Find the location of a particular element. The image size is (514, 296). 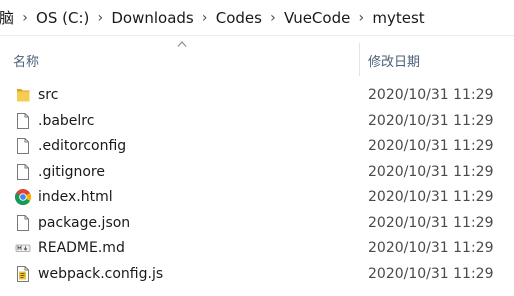

breadcrumb-item-drive: OS (C:) is located at coordinates (62, 18).